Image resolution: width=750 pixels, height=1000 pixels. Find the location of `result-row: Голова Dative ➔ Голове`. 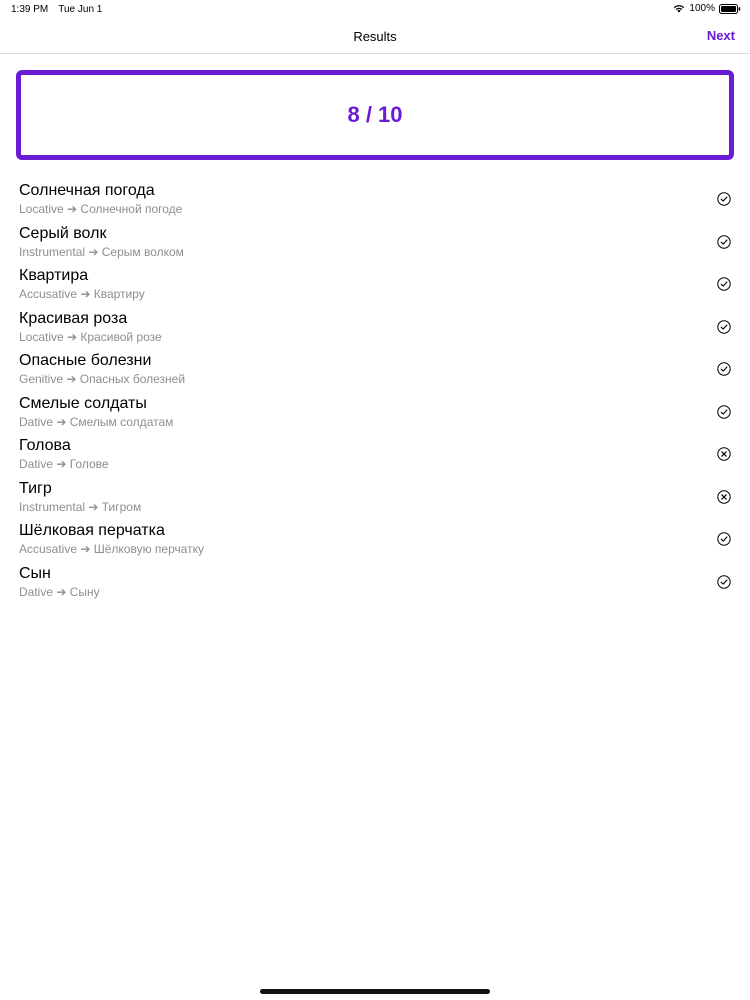

result-row: Голова Dative ➔ Голове is located at coordinates (375, 458).